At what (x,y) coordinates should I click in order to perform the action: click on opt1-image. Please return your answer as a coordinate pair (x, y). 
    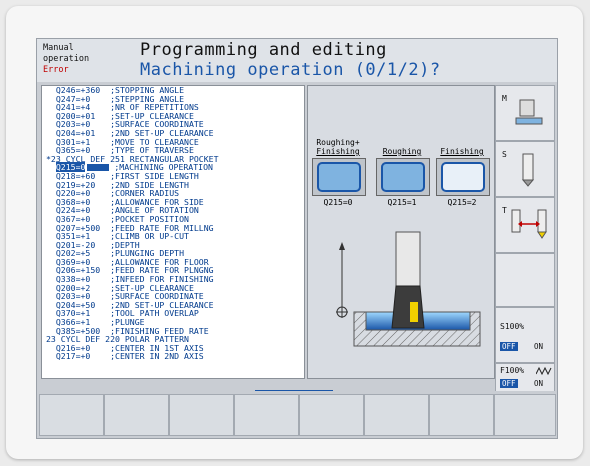
    Looking at the image, I should click on (403, 177).